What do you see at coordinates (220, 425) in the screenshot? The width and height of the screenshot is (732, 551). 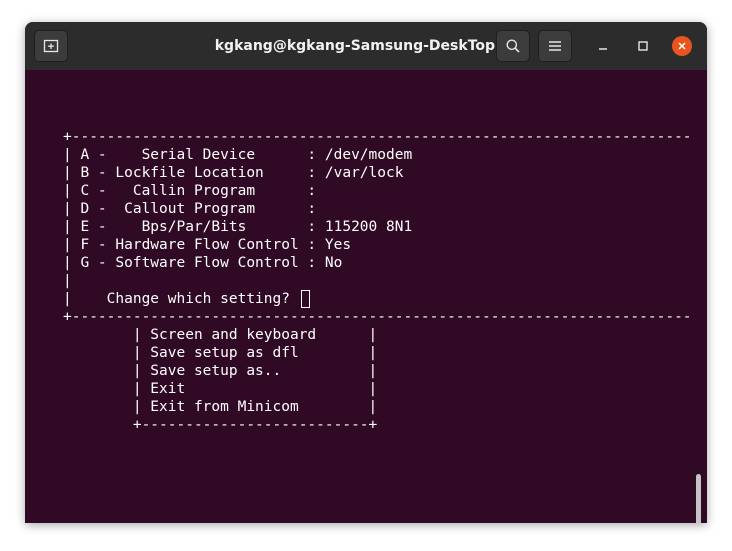 I see `terminal-line: +--------------------------+` at bounding box center [220, 425].